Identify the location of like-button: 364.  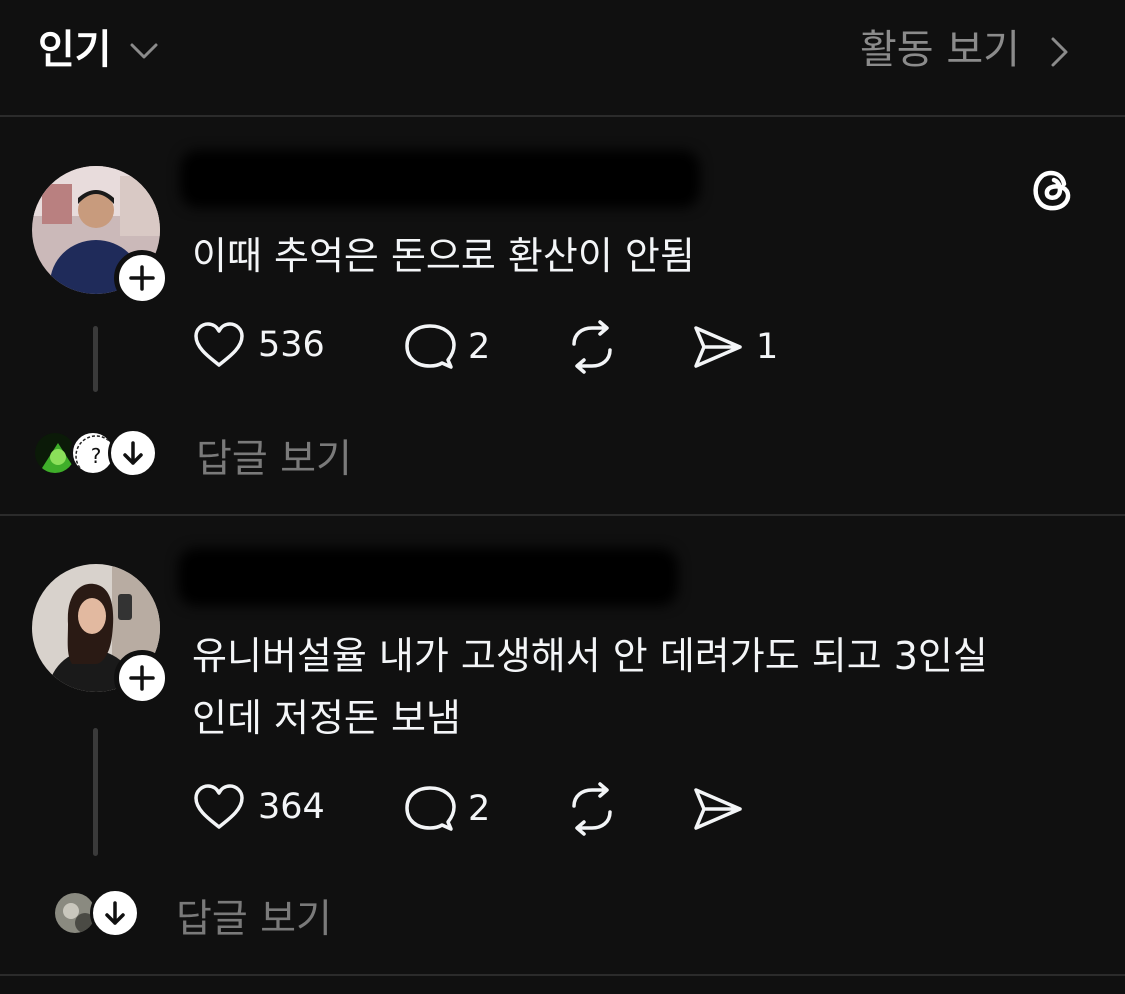
(258, 807).